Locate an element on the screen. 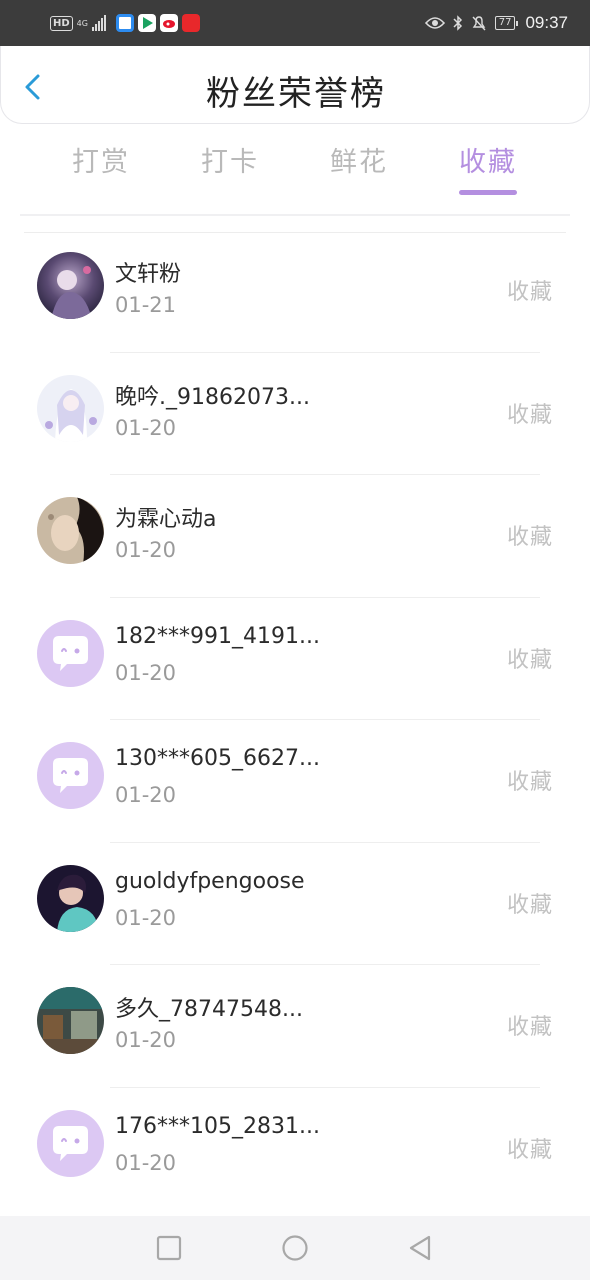 The width and height of the screenshot is (590, 1280). network-type: 4G is located at coordinates (82, 23).